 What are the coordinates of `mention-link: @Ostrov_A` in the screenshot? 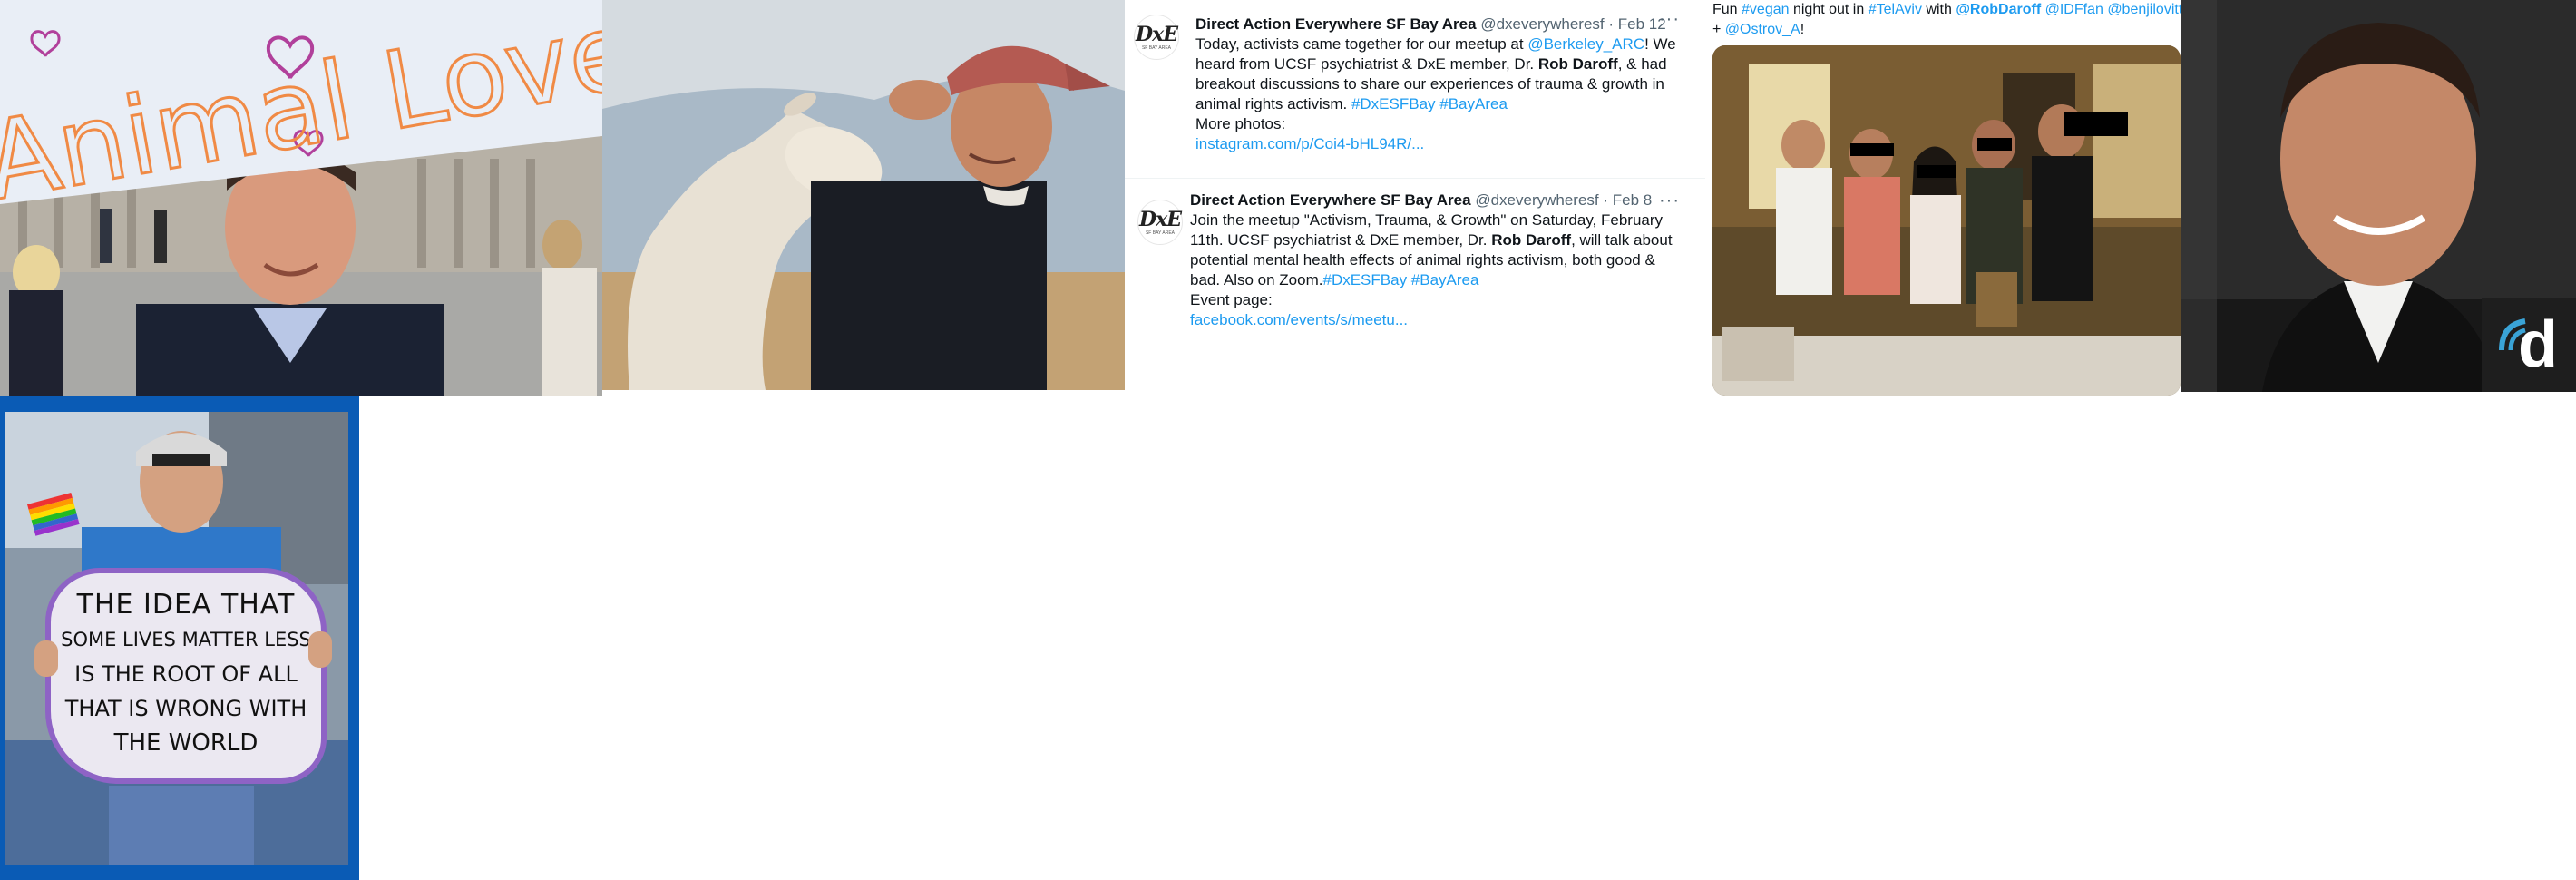 It's located at (1762, 29).